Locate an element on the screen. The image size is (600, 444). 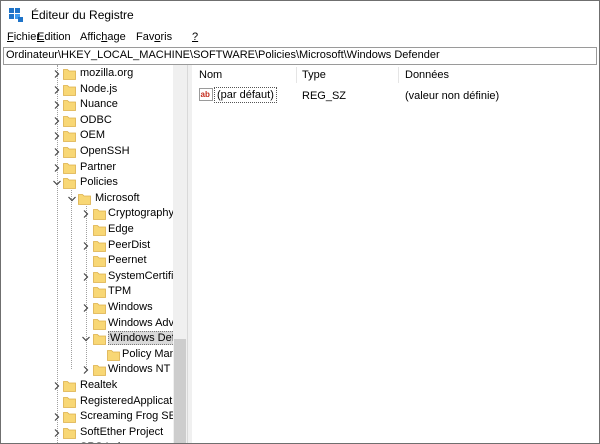
menu-edition: Edition is located at coordinates (54, 37).